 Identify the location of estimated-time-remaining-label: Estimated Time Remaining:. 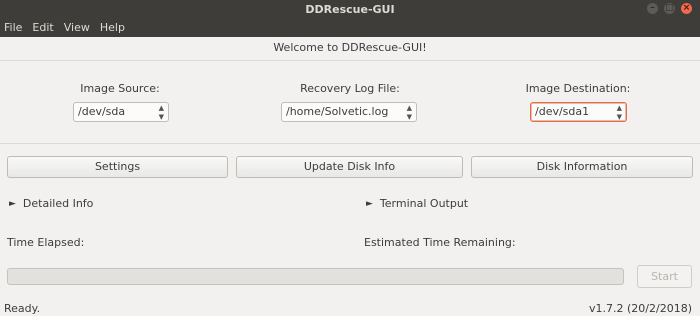
(440, 242).